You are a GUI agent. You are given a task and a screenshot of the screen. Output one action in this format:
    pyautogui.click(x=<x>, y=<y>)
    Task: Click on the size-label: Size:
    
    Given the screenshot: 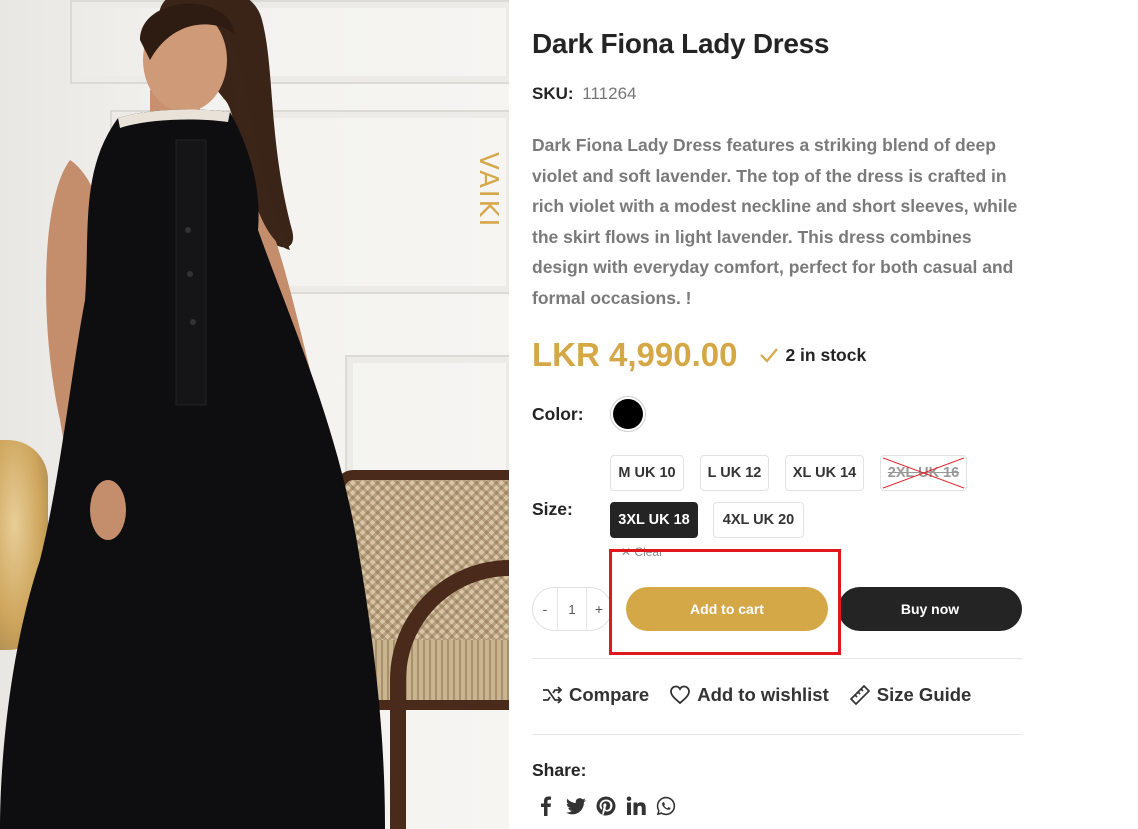 What is the action you would take?
    pyautogui.click(x=552, y=509)
    